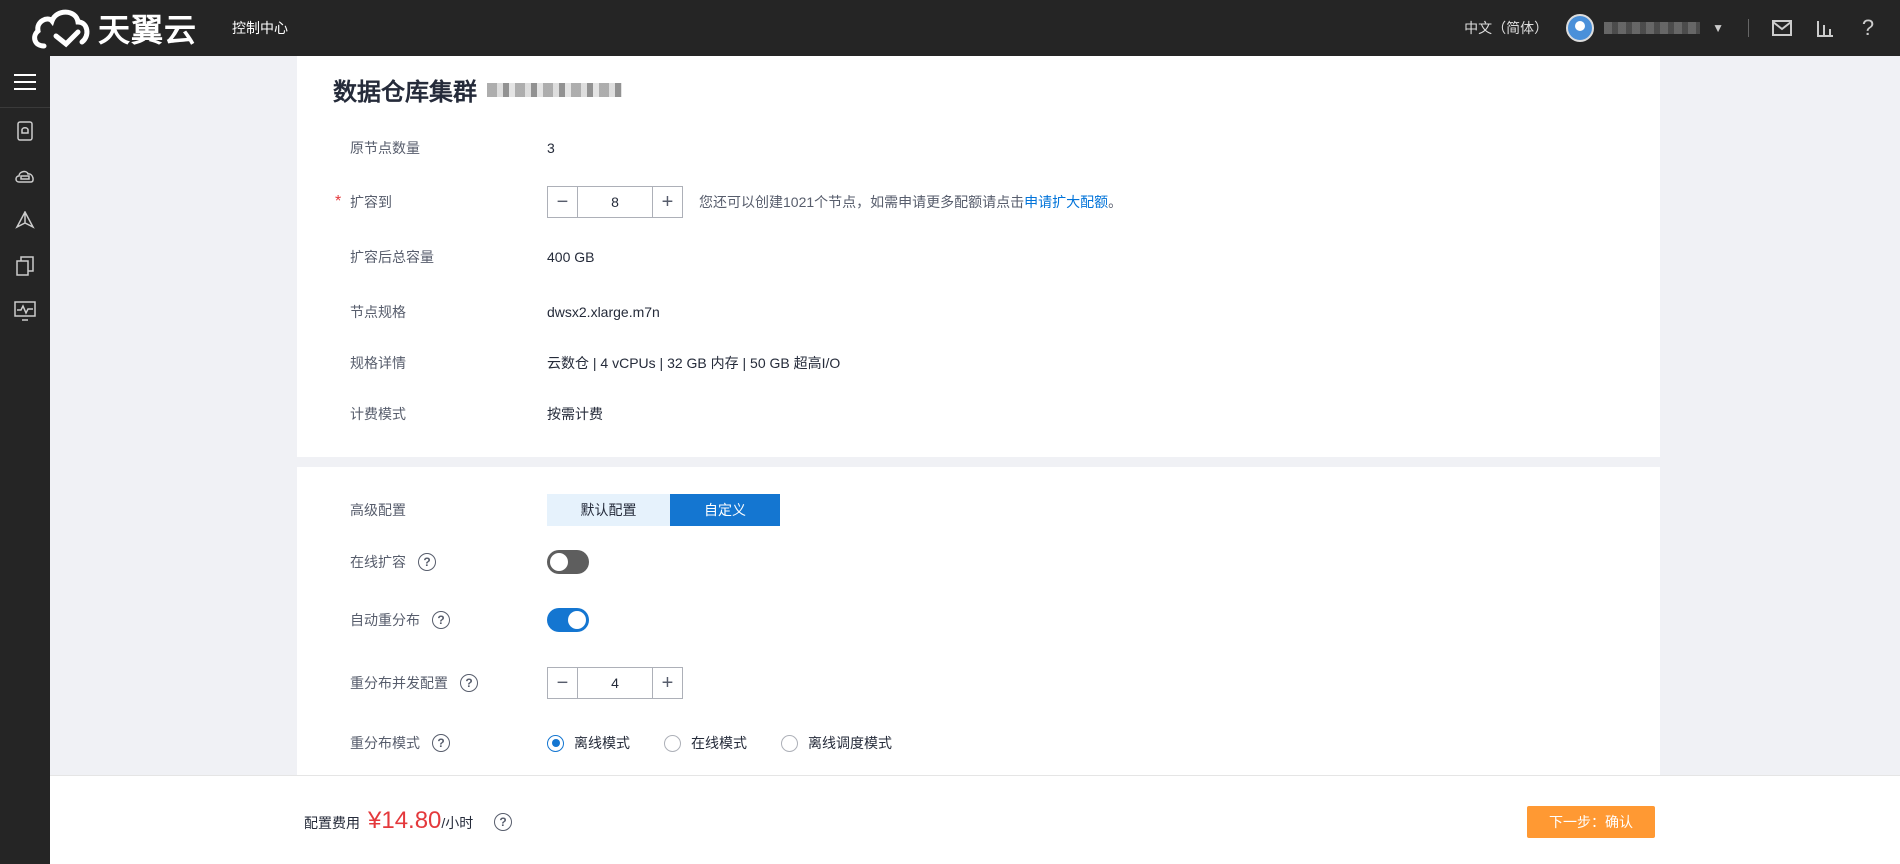 The image size is (1900, 864). I want to click on top-navbar: 天翼云 控制中心 中文（简体） ▼ ?, so click(950, 28).